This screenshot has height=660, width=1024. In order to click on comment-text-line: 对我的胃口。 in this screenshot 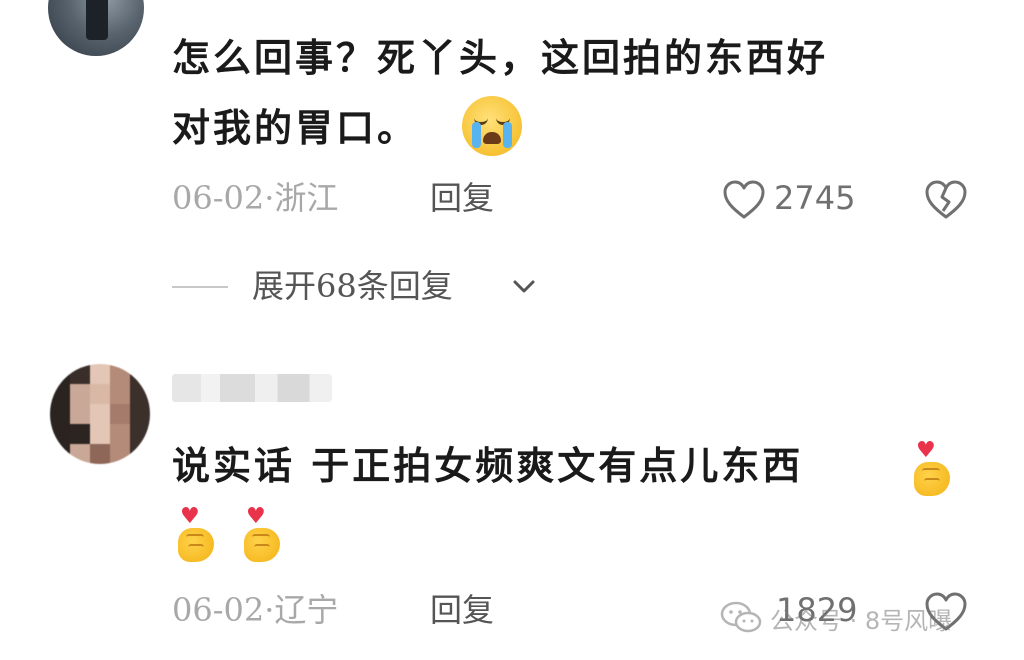, I will do `click(295, 127)`.